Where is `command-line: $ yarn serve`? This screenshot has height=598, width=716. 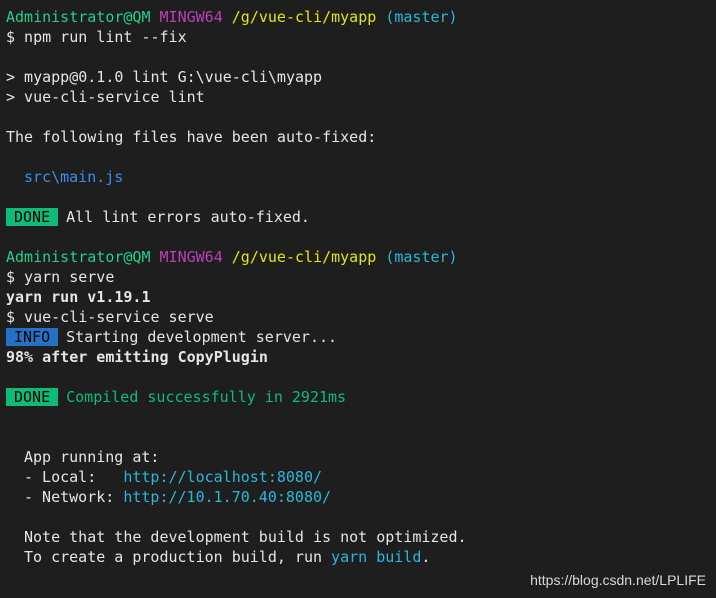
command-line: $ yarn serve is located at coordinates (60, 277).